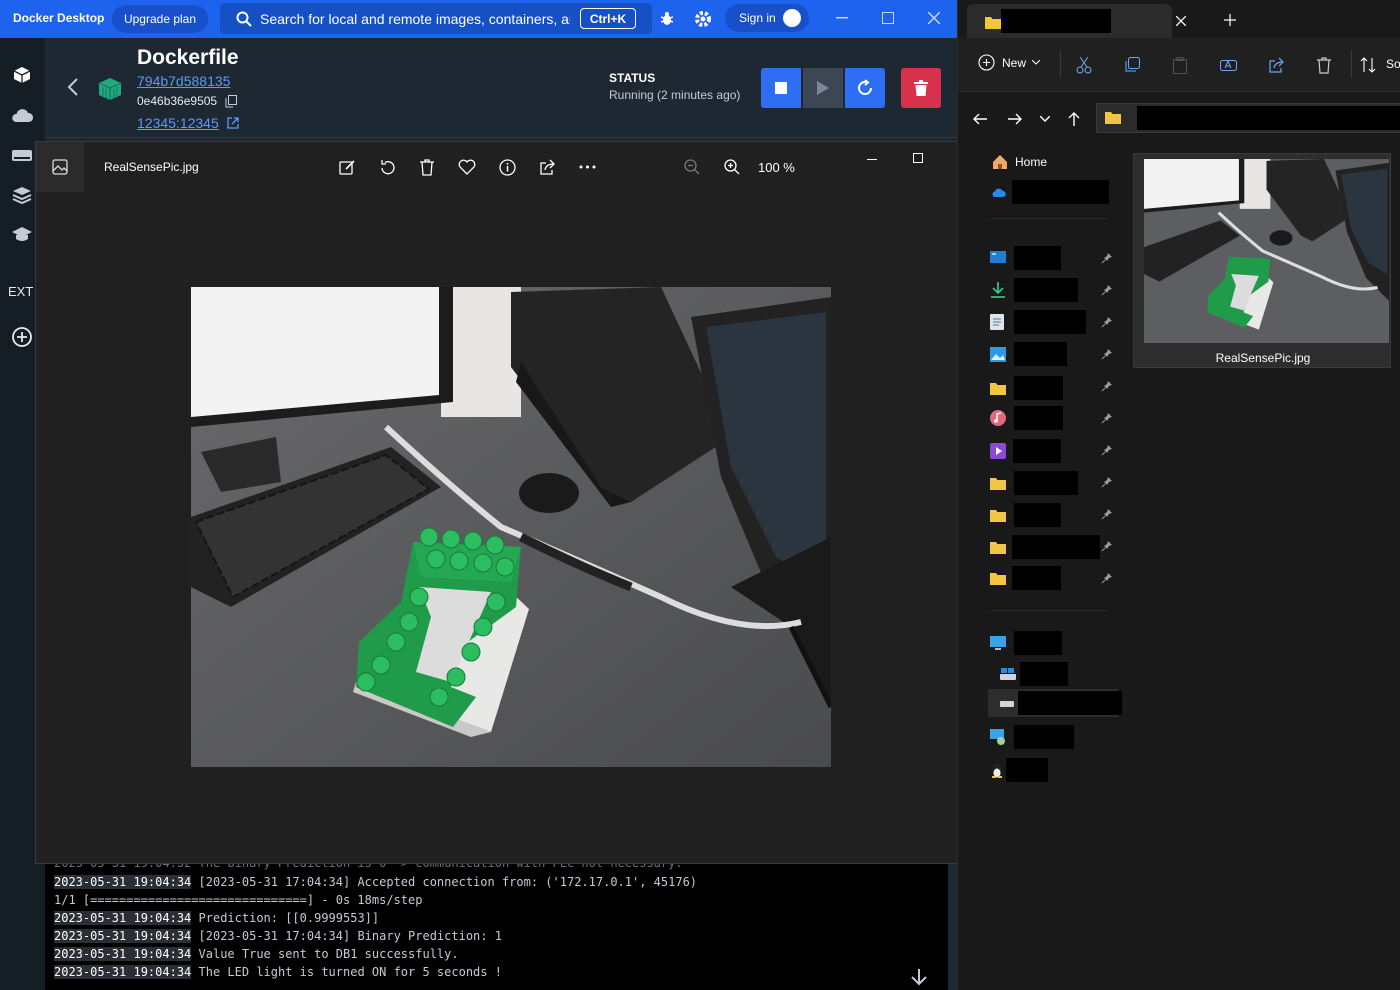 This screenshot has width=1400, height=990. Describe the element at coordinates (183, 81) in the screenshot. I see `image-link: 794b7d588135` at that location.